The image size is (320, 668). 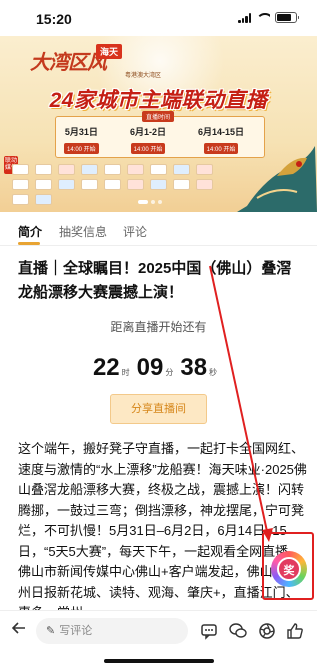 What do you see at coordinates (158, 116) in the screenshot?
I see `schedule-label: 直播时间` at bounding box center [158, 116].